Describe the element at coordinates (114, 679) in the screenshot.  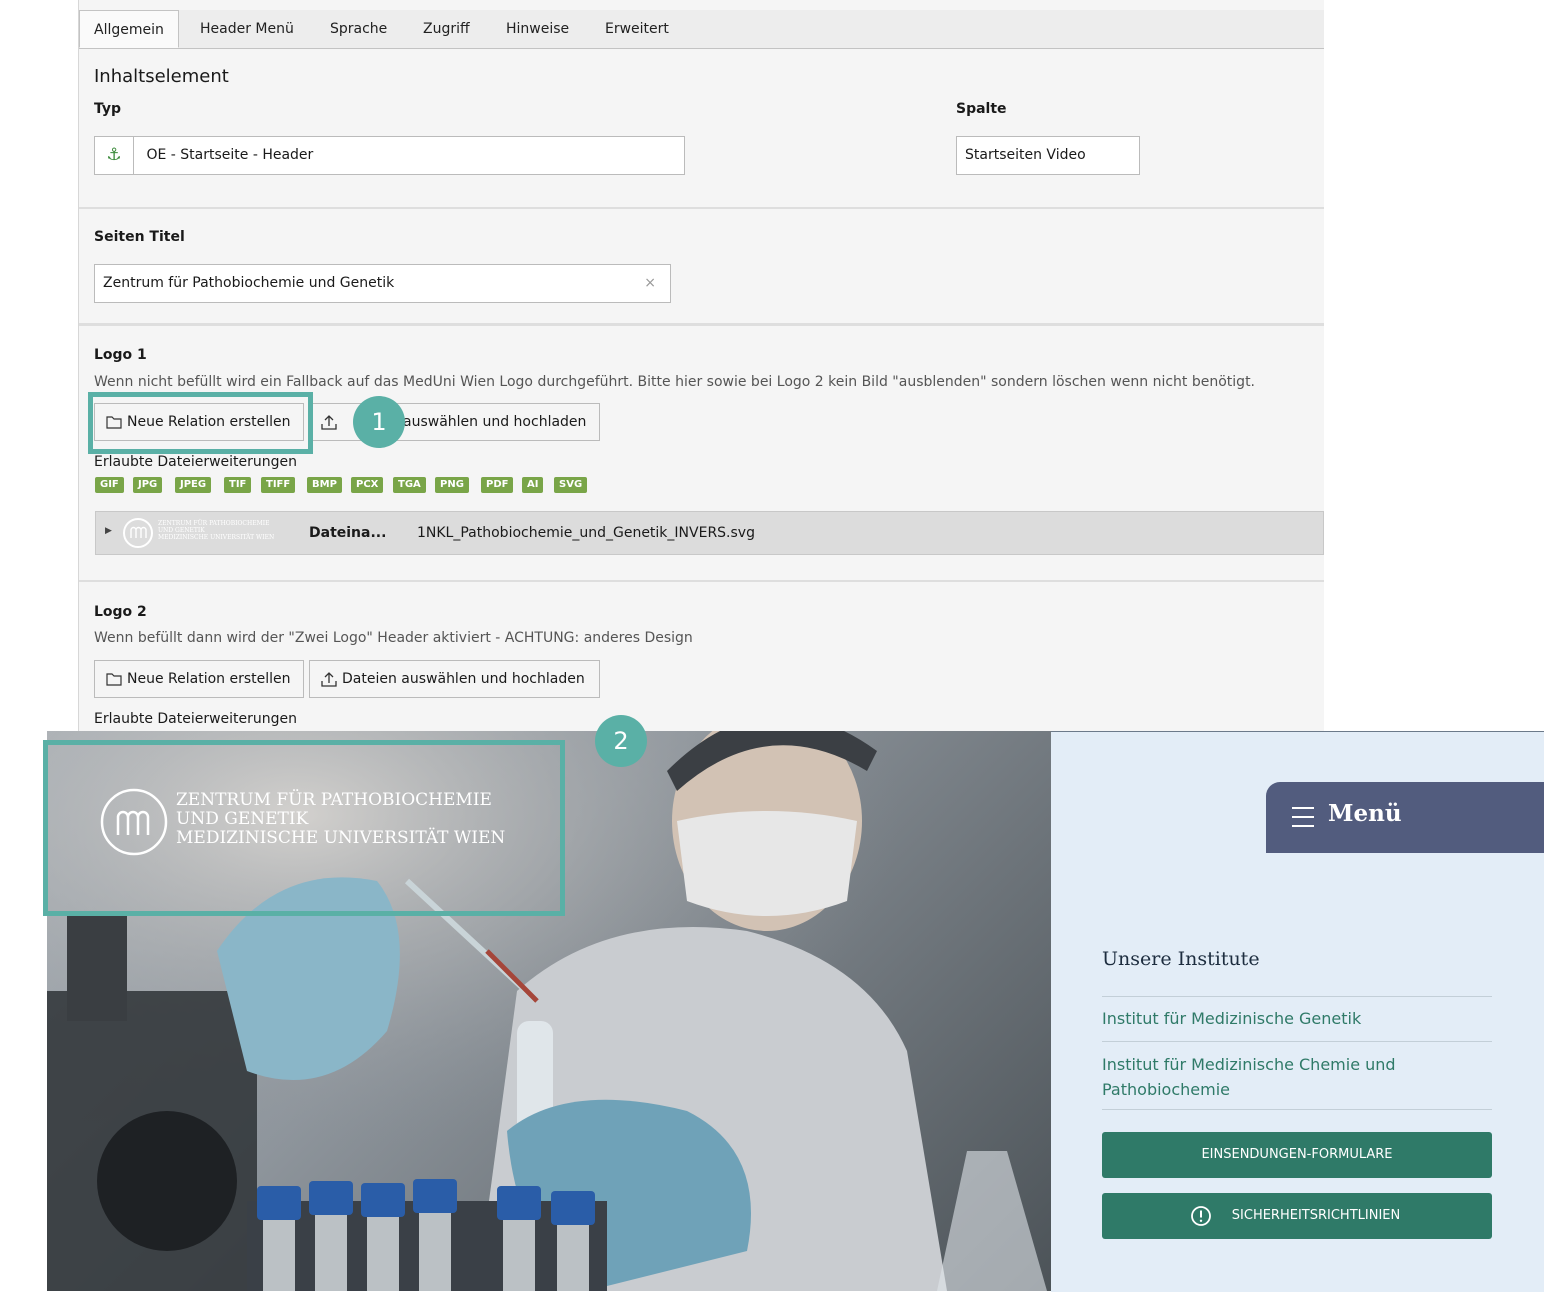
I see `folder-icon` at that location.